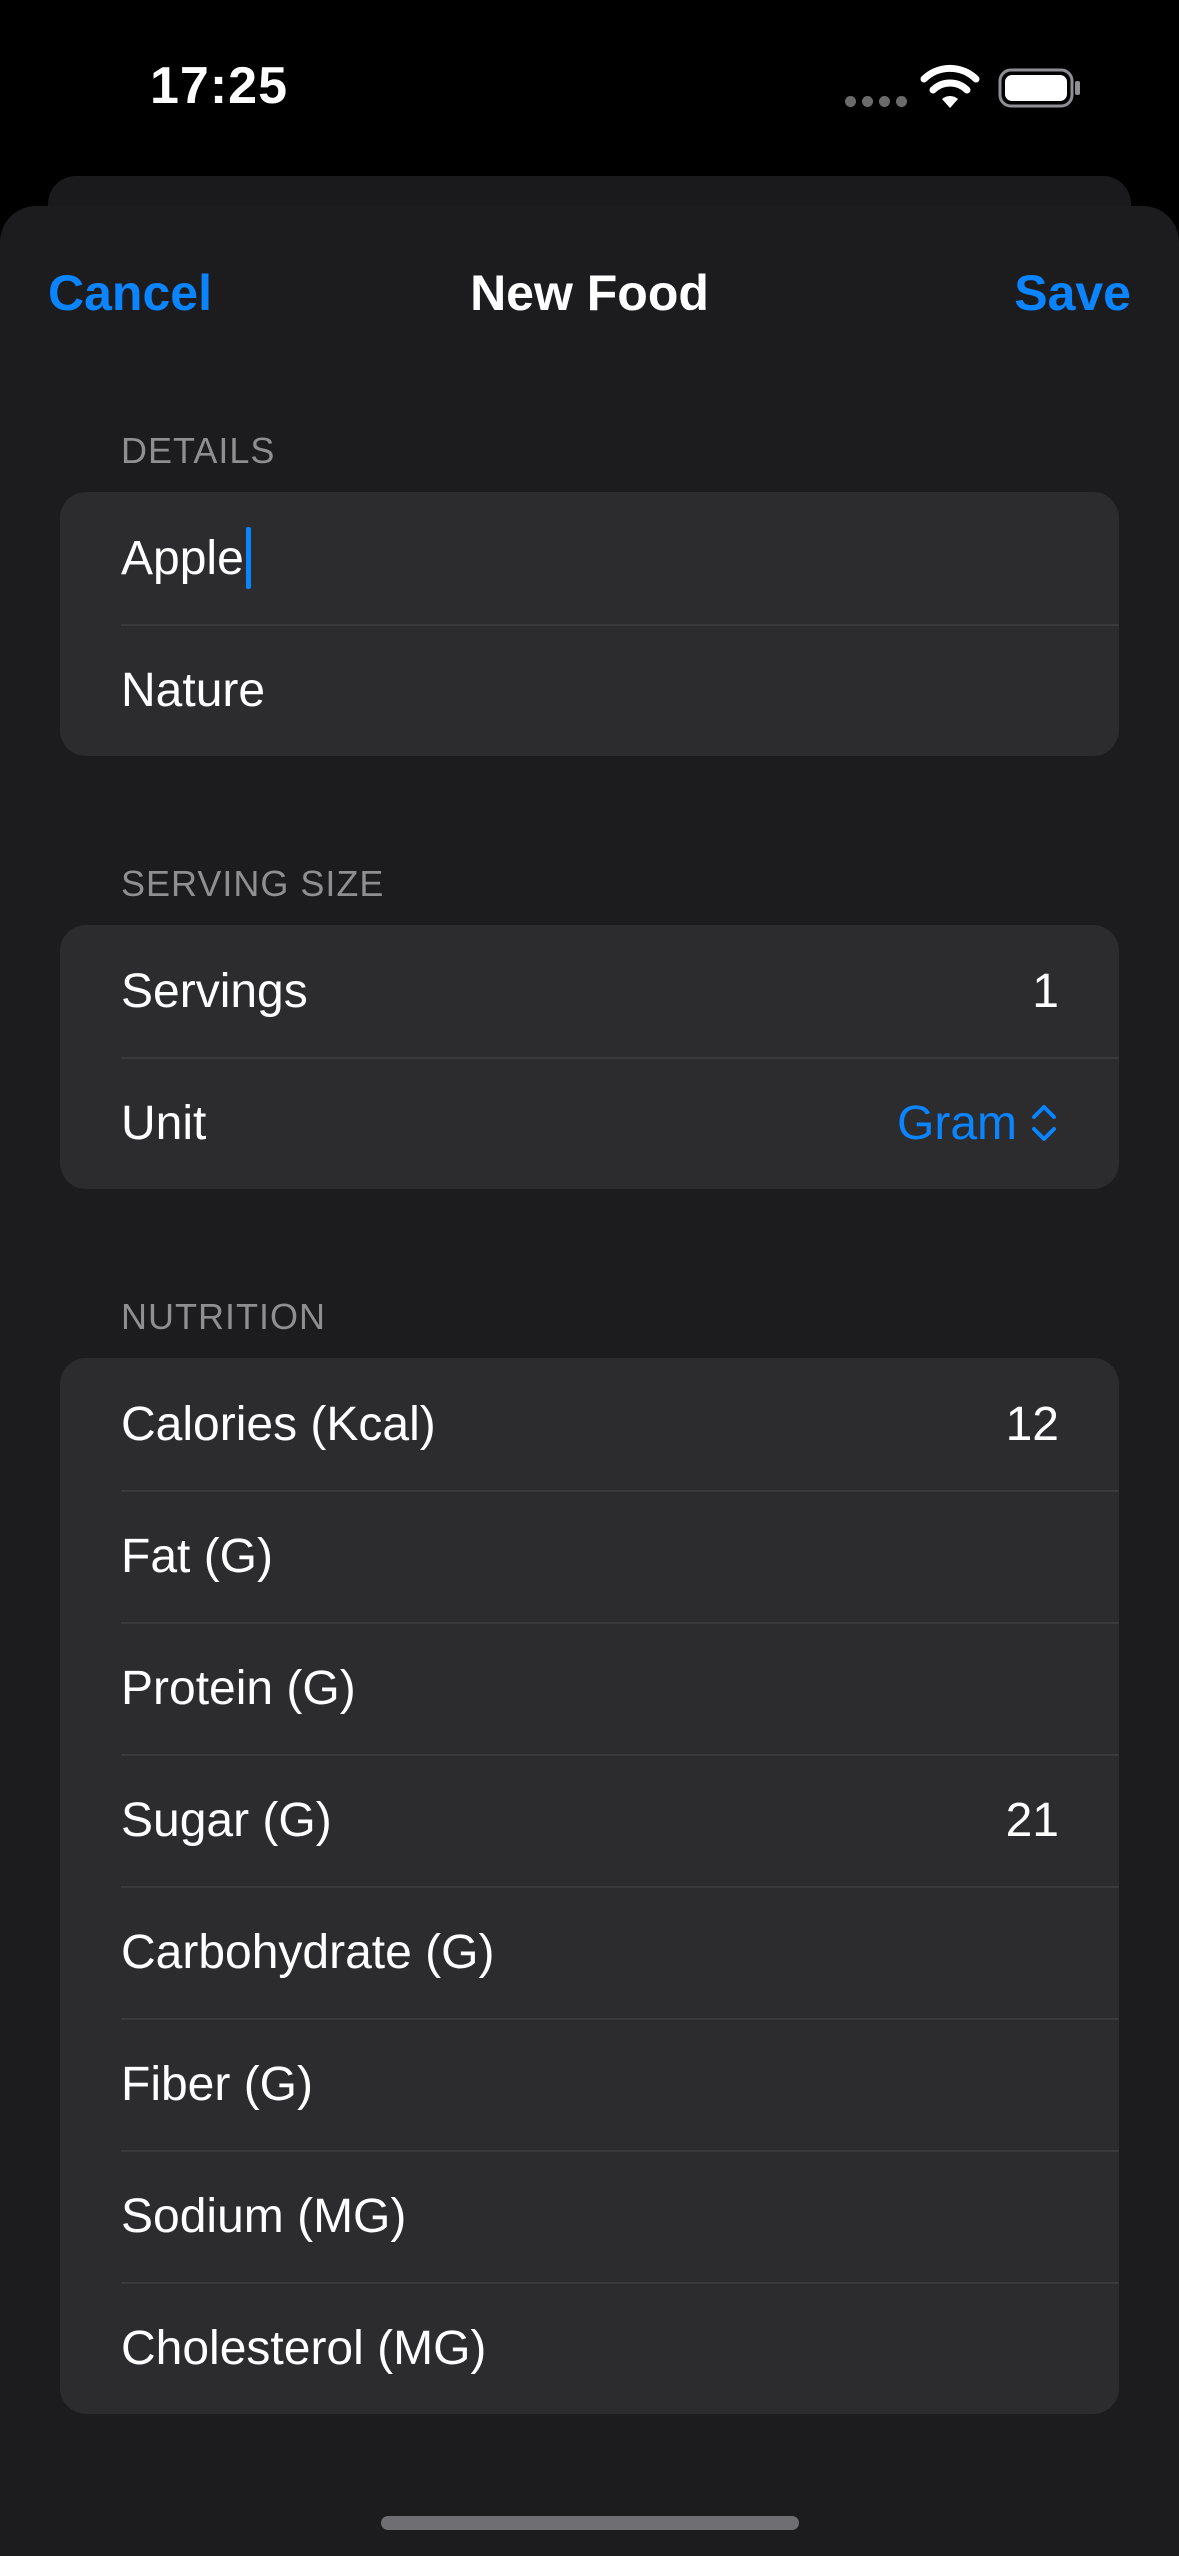 The image size is (1179, 2556). What do you see at coordinates (589, 558) in the screenshot?
I see `food-name-row: Apple` at bounding box center [589, 558].